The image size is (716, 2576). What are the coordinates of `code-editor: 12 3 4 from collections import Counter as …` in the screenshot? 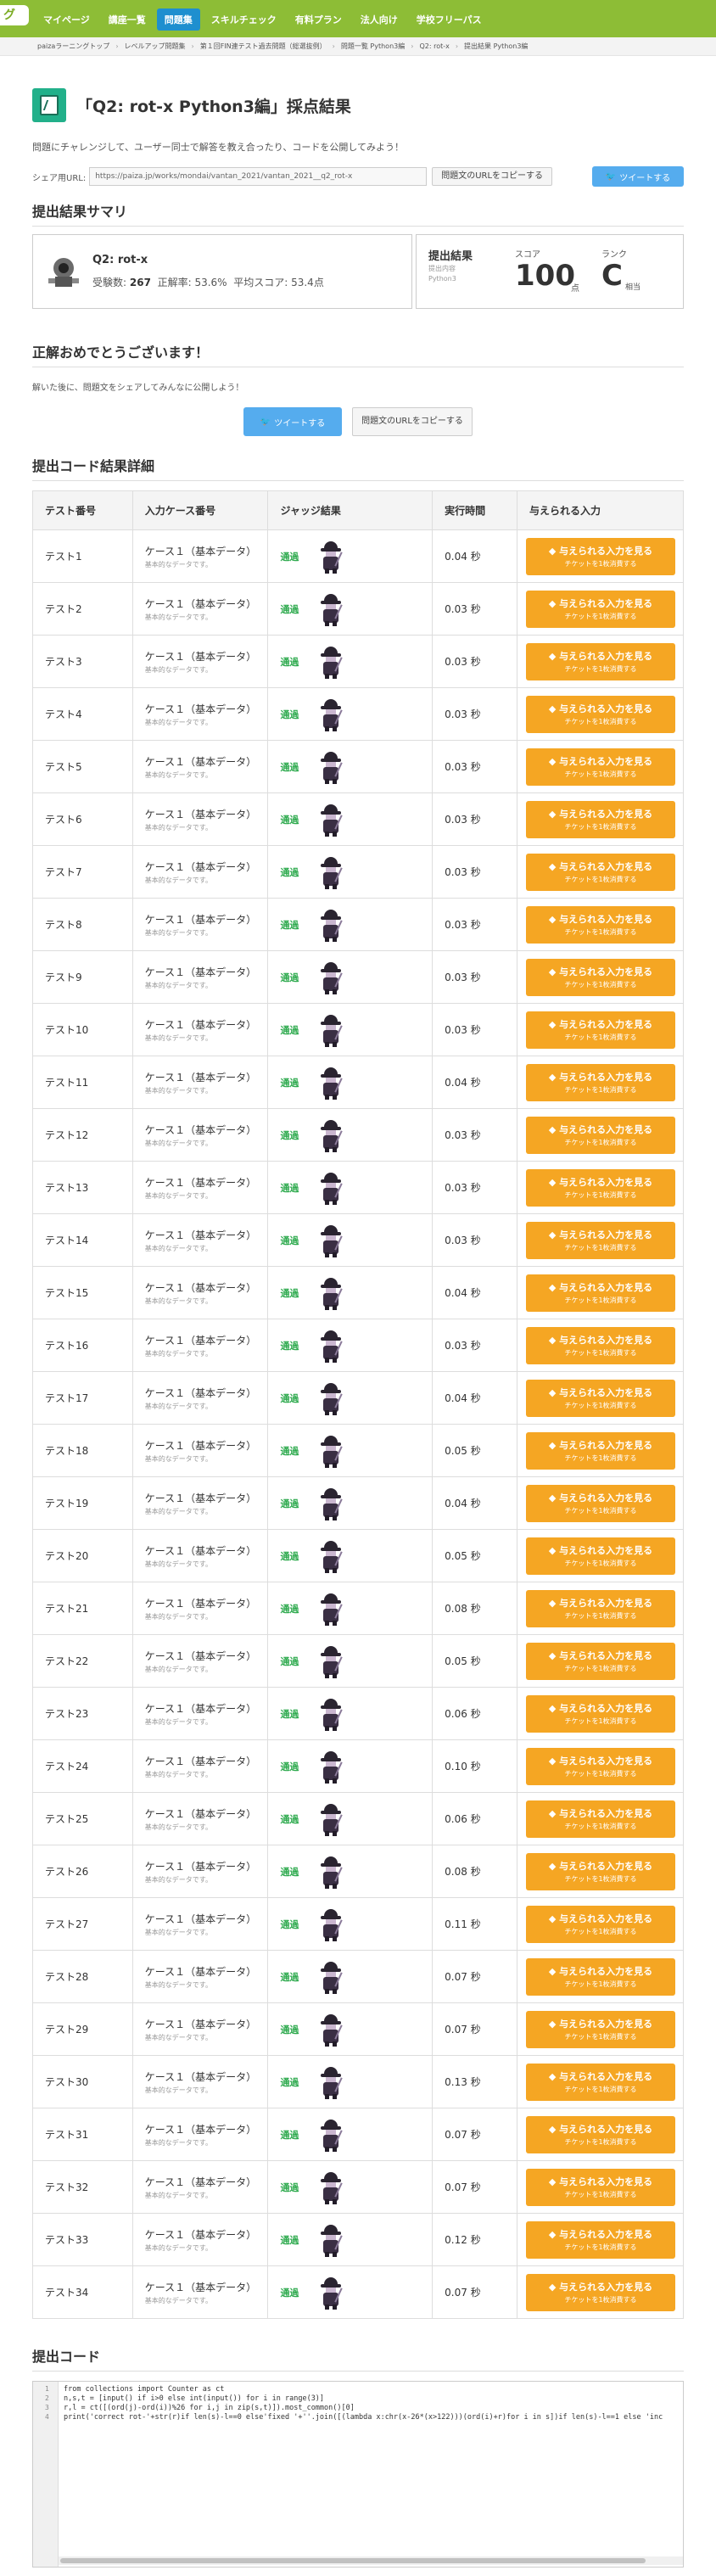 It's located at (358, 2474).